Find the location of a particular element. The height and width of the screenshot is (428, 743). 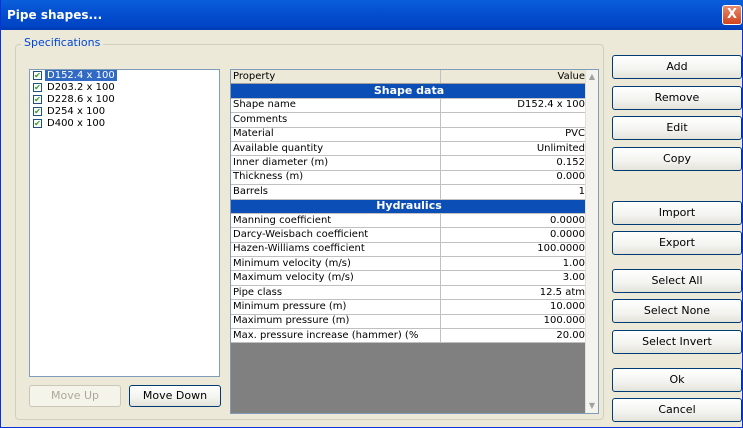

grid-row: Comments is located at coordinates (409, 120).